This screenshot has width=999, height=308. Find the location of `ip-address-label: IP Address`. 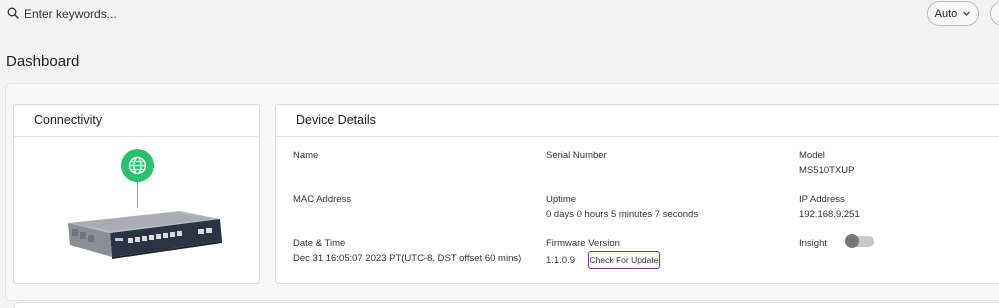

ip-address-label: IP Address is located at coordinates (822, 199).